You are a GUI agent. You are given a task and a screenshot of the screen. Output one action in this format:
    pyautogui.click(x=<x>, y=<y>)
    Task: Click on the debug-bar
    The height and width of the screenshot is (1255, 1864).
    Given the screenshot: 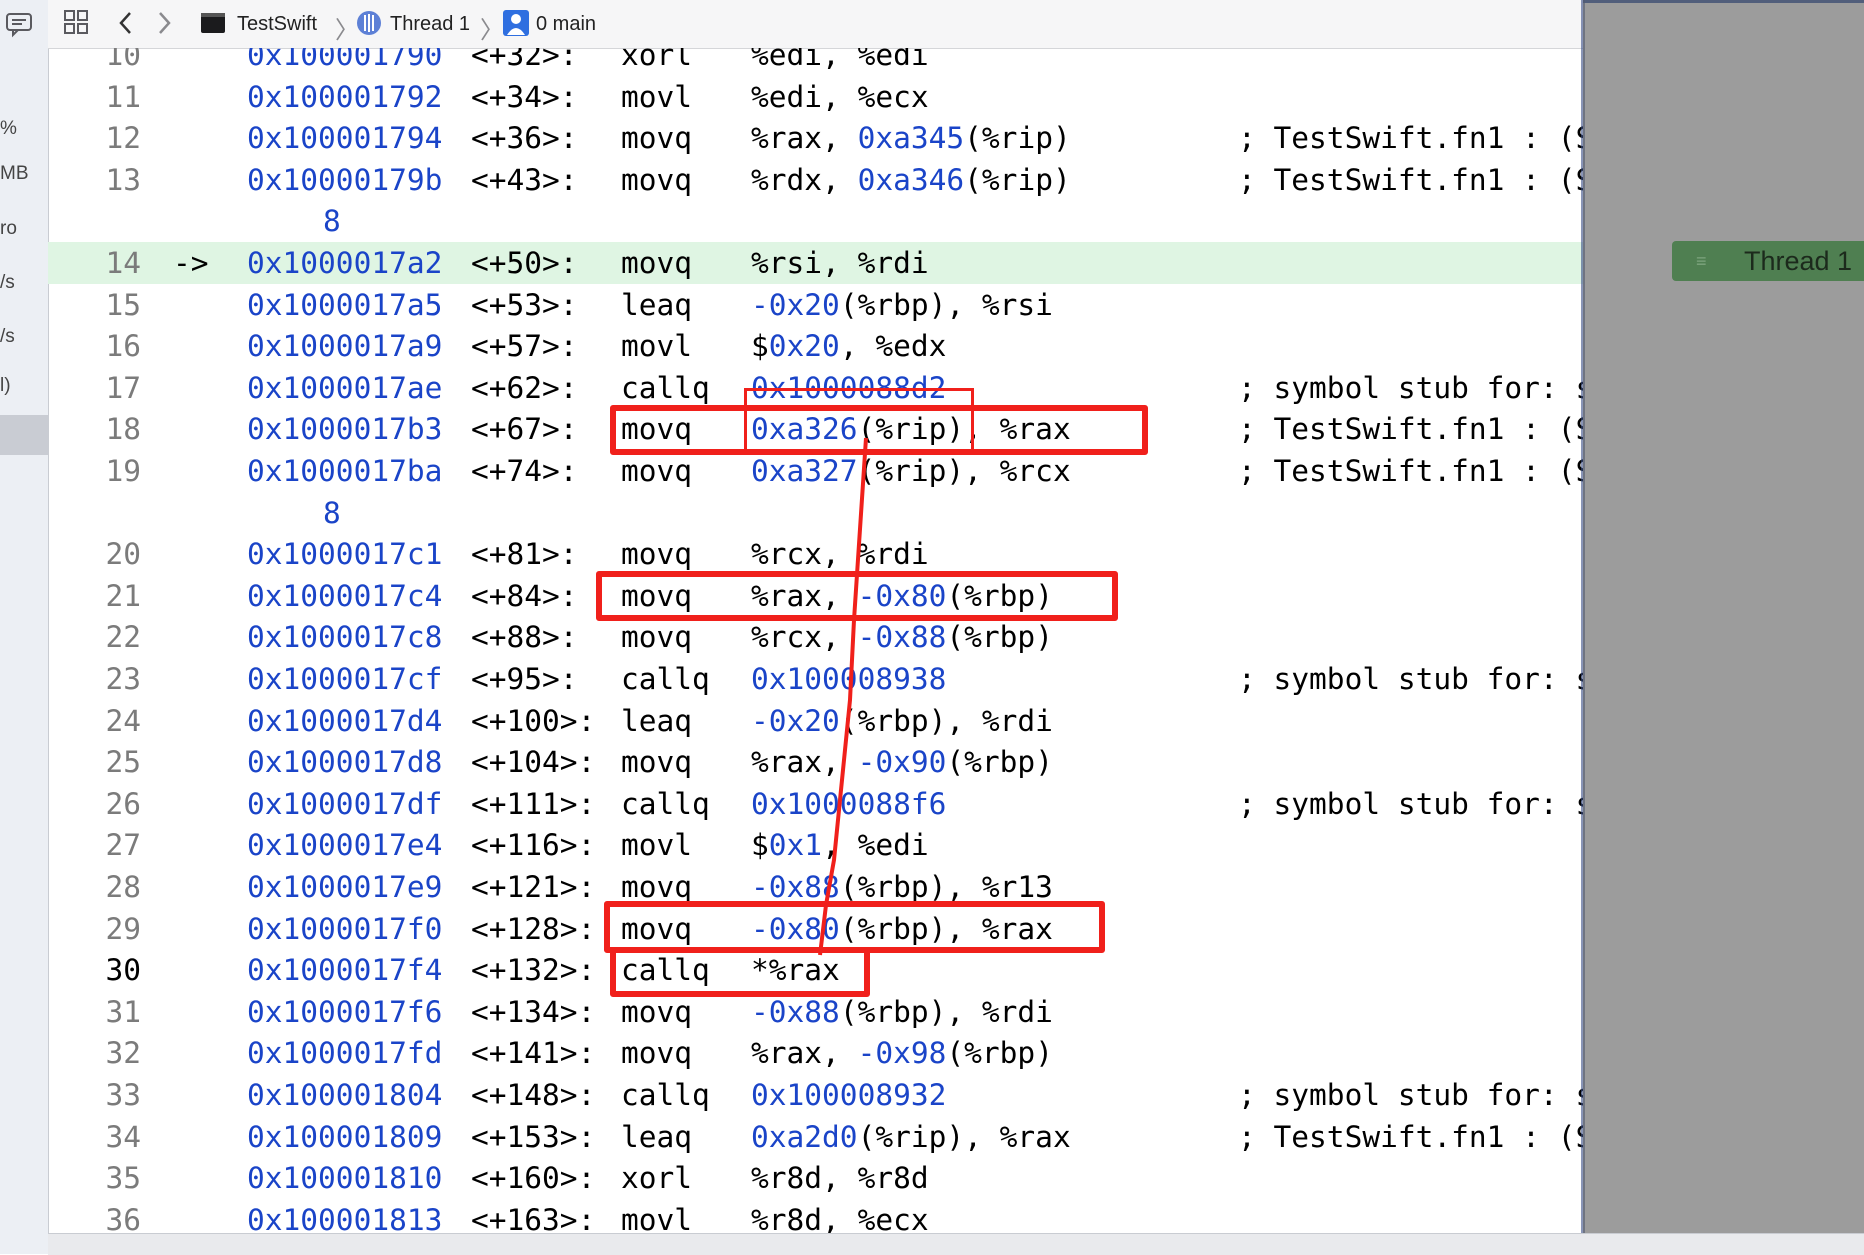 What is the action you would take?
    pyautogui.click(x=956, y=1244)
    